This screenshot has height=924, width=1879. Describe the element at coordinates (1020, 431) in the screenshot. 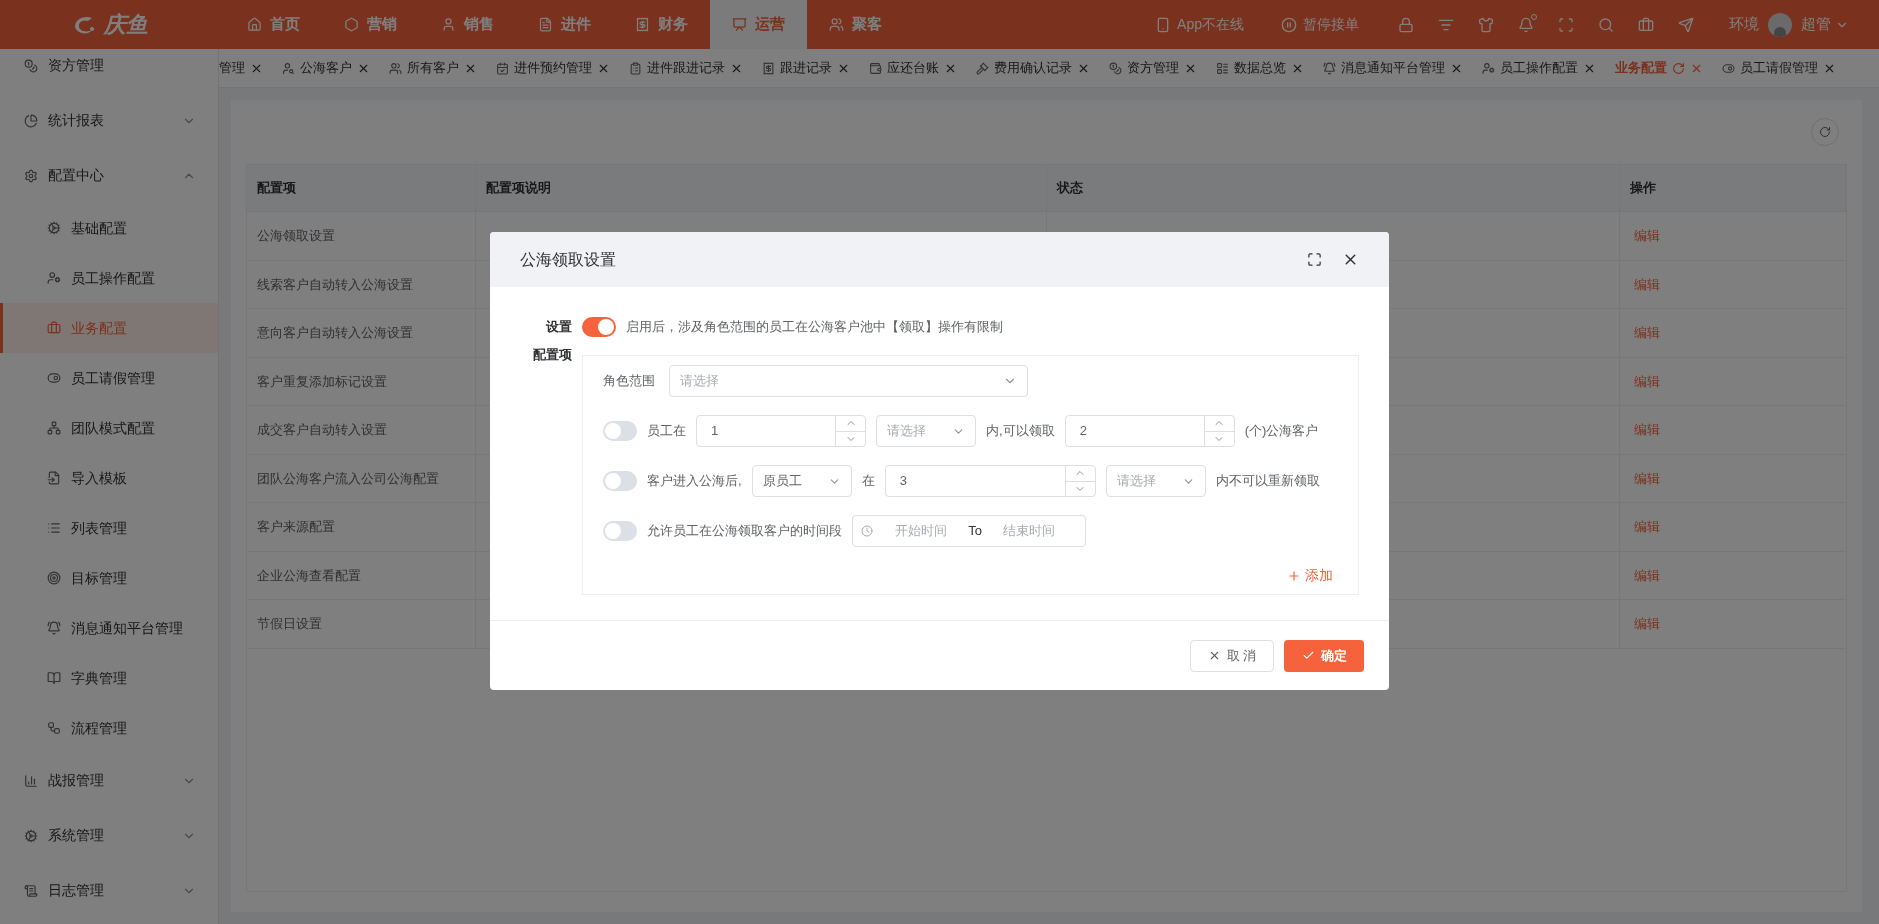

I see `rule-text: 内,可以领取` at that location.